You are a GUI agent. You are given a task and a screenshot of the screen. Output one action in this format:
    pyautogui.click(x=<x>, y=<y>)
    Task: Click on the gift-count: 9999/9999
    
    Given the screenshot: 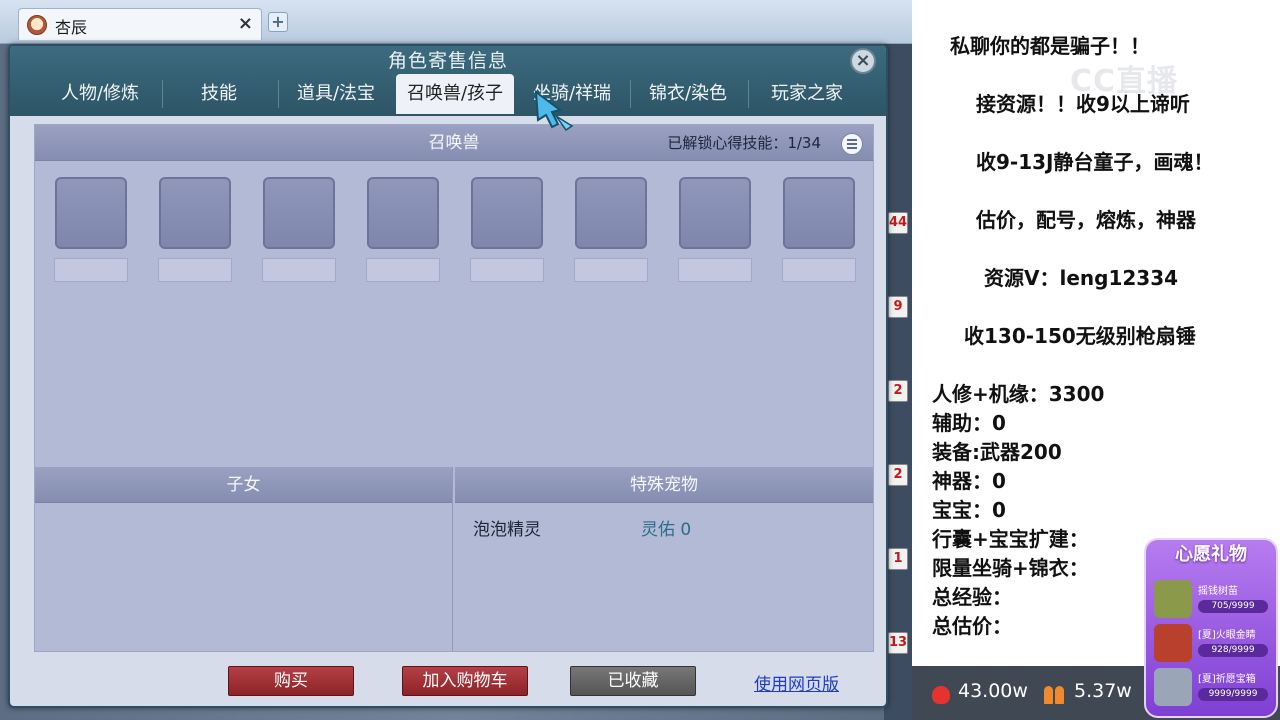 What is the action you would take?
    pyautogui.click(x=1233, y=694)
    